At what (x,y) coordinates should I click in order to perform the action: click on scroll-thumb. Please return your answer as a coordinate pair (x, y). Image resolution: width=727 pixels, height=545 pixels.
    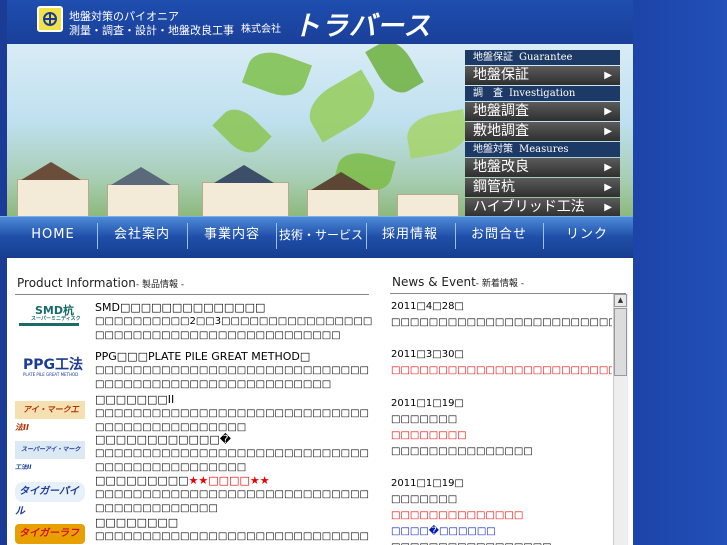
    Looking at the image, I should click on (620, 342).